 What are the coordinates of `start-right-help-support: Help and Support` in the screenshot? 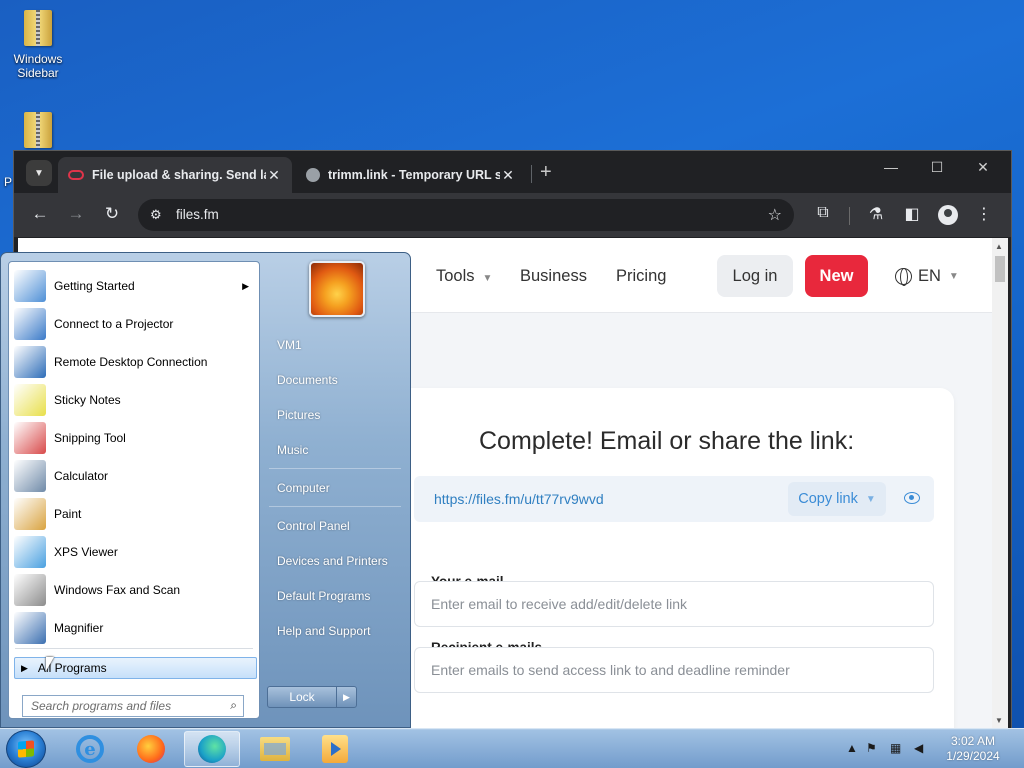 It's located at (323, 631).